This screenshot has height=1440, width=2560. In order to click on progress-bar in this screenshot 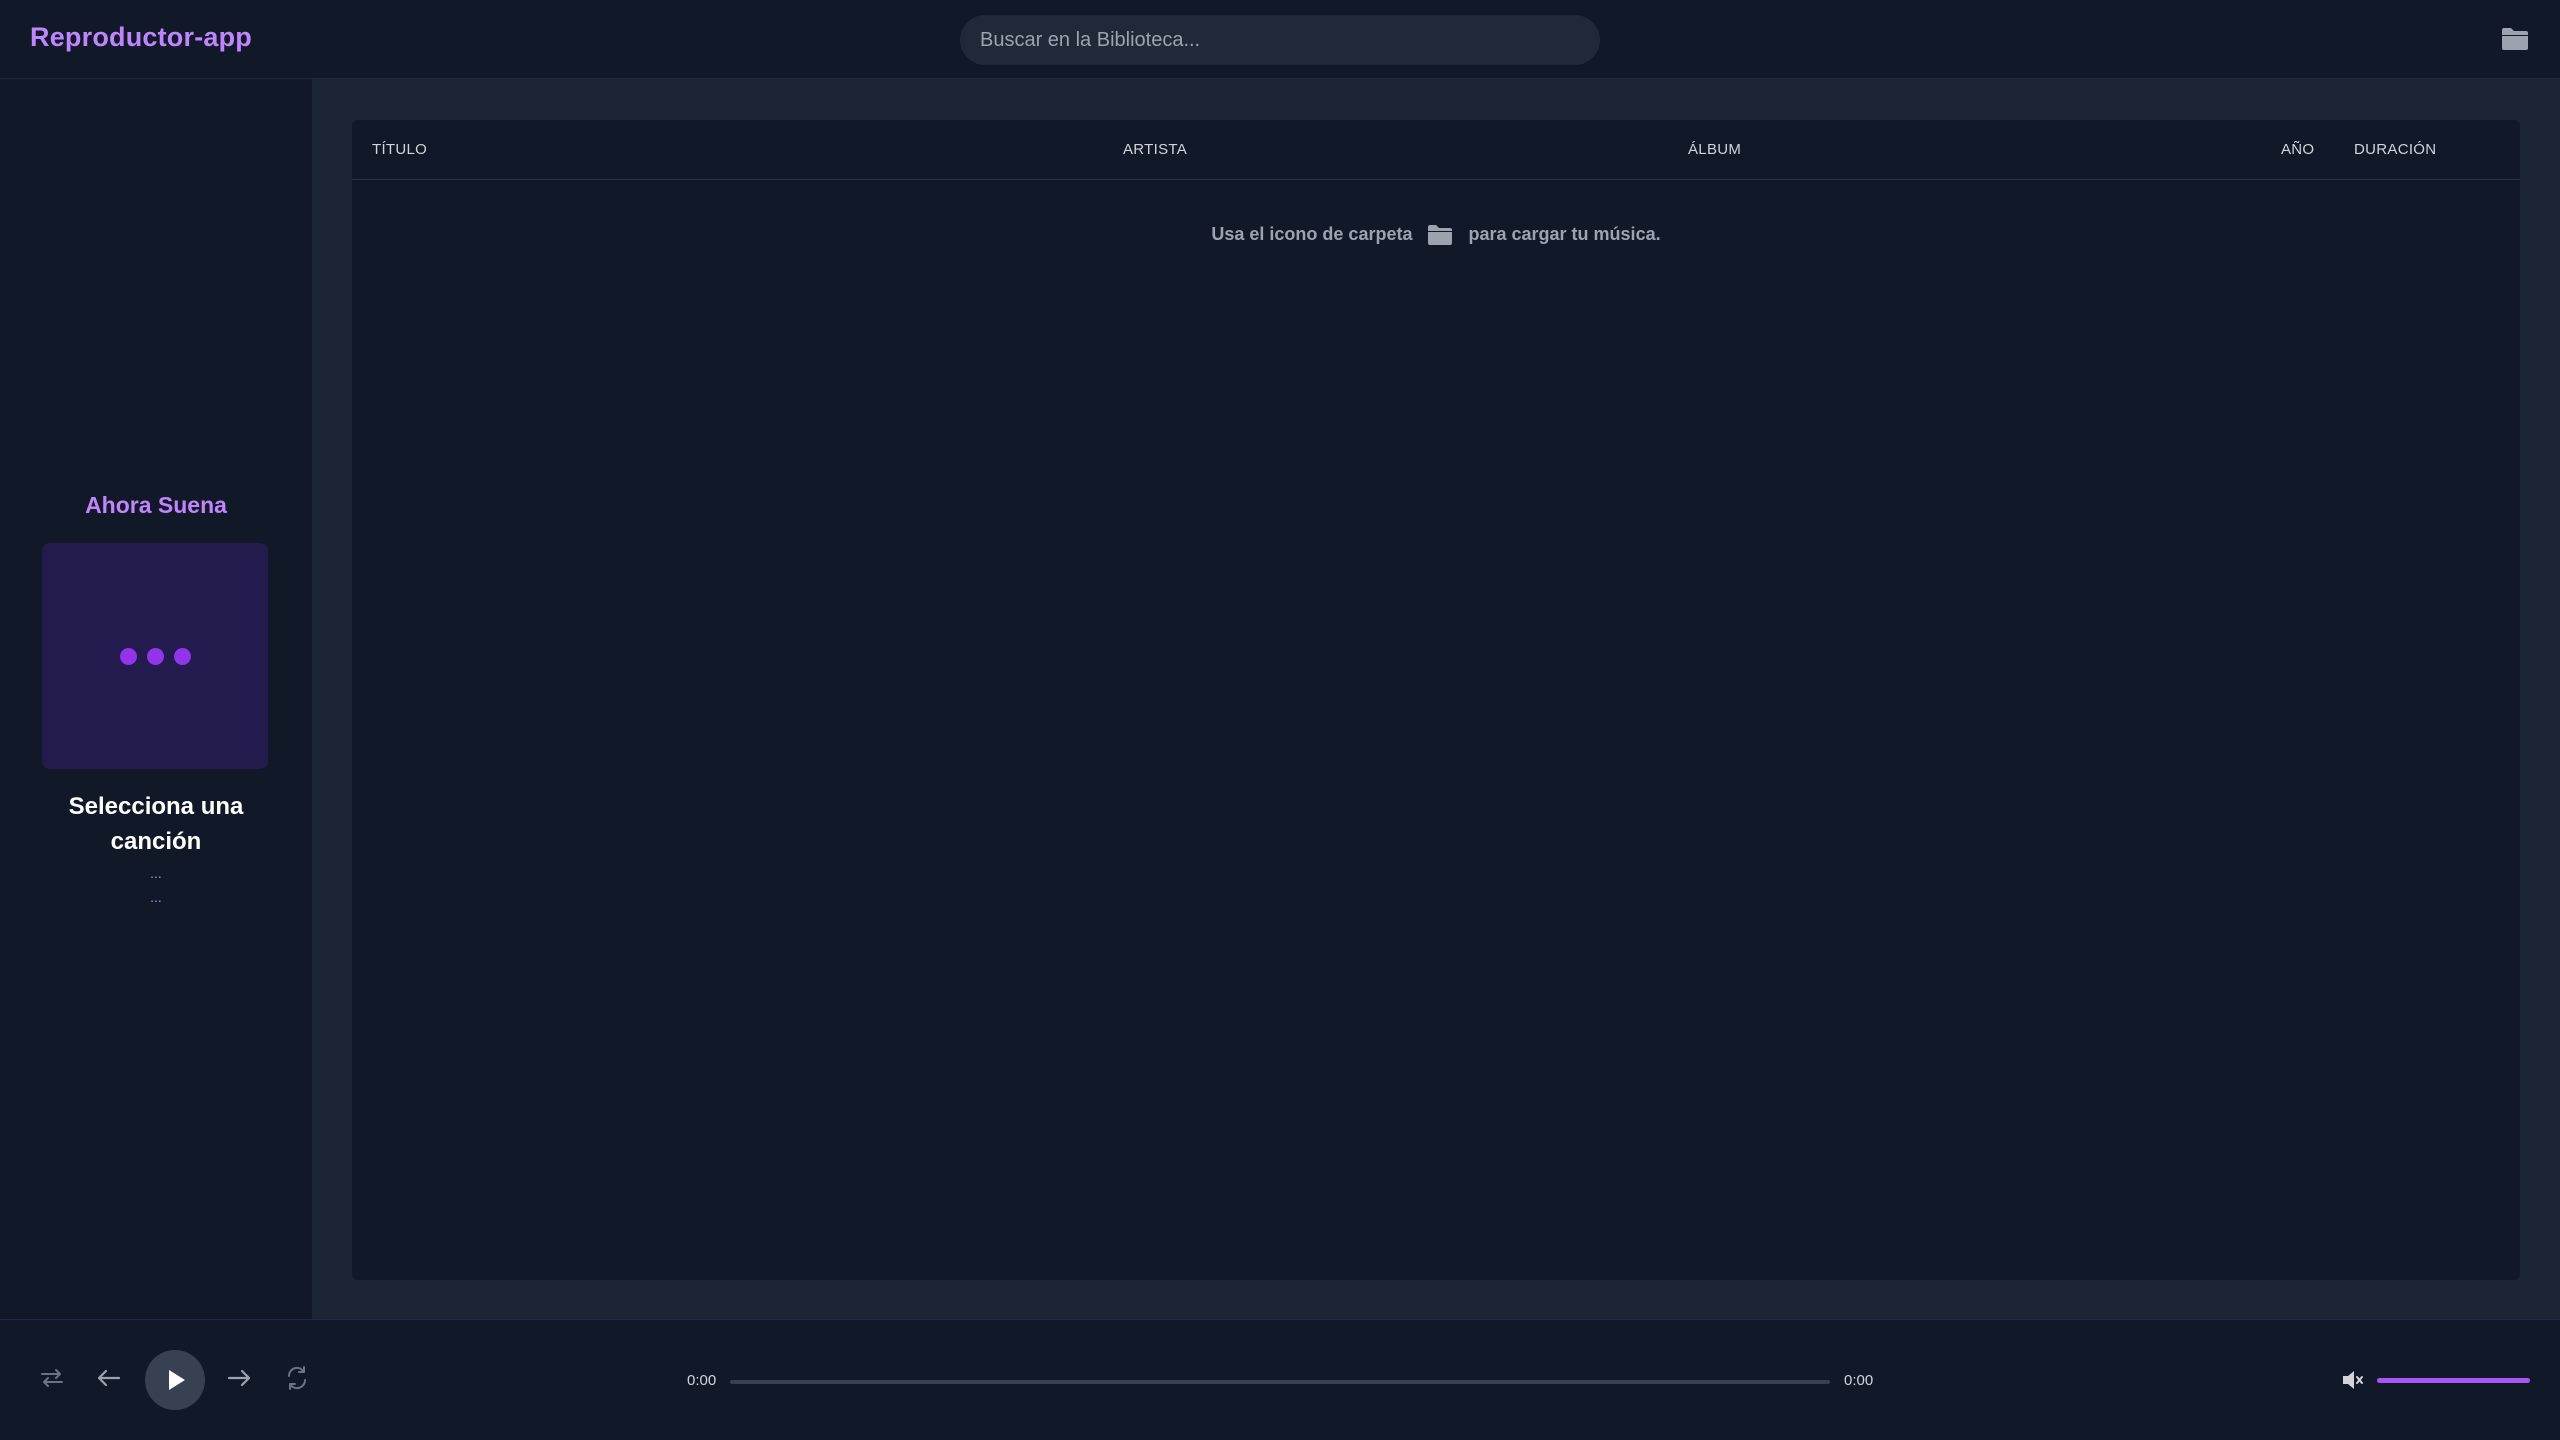, I will do `click(1280, 1382)`.